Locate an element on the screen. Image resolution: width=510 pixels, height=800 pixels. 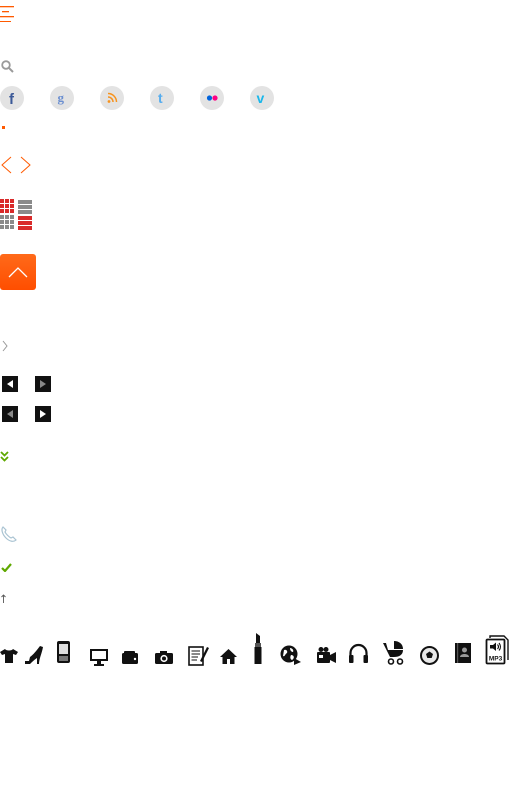
twitter-icon: t is located at coordinates (162, 98).